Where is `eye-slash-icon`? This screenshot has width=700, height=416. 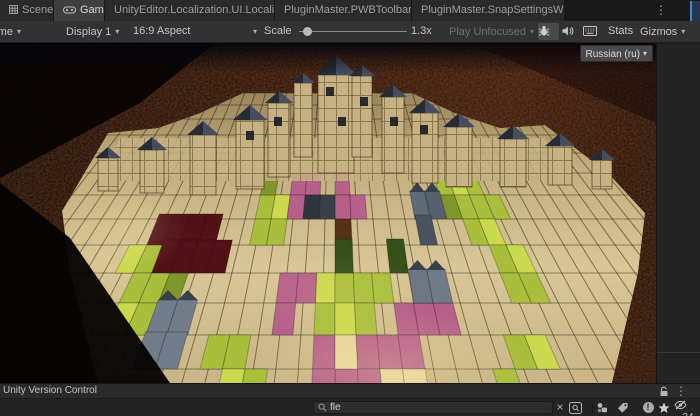
eye-slash-icon is located at coordinates (687, 405).